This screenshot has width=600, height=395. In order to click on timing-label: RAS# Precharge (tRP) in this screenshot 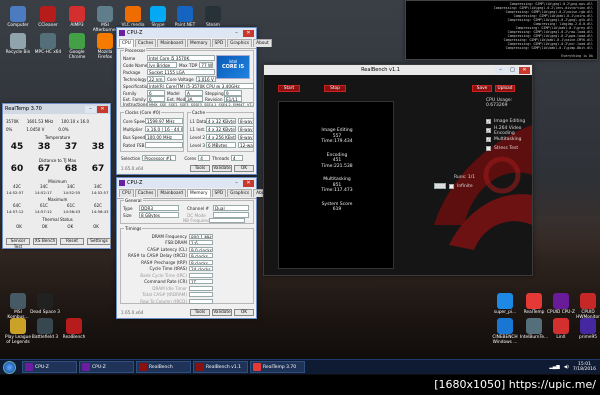, I will do `click(164, 262)`.